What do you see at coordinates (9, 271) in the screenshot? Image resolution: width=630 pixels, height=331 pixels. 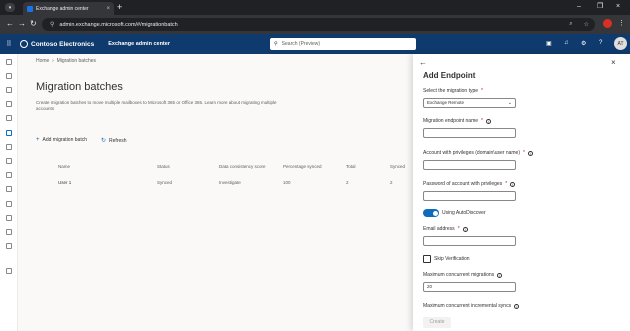 I see `office-icon` at bounding box center [9, 271].